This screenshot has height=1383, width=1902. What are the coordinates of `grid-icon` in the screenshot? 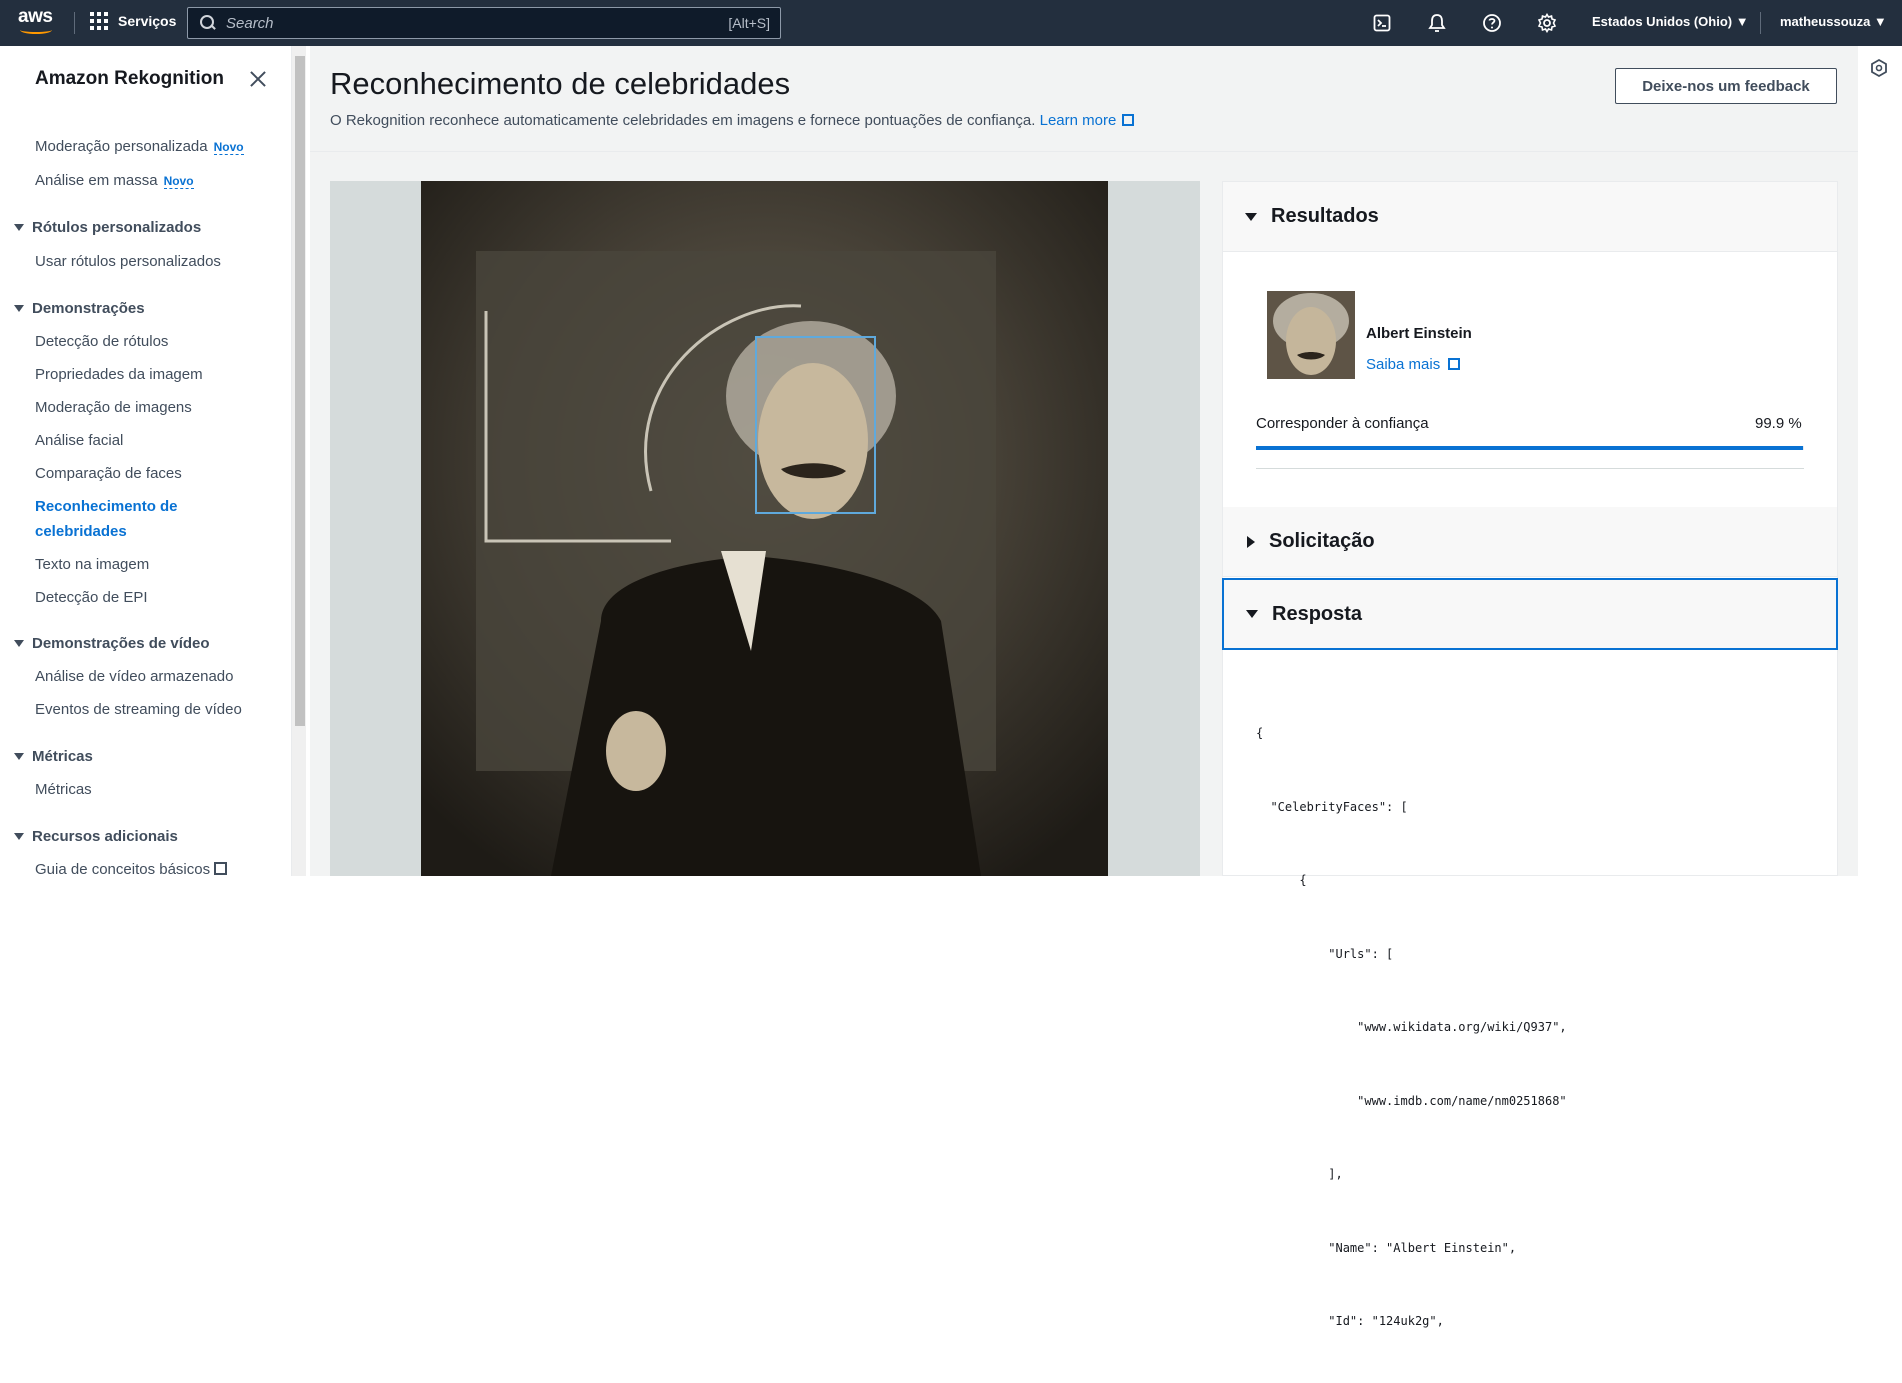 It's located at (99, 21).